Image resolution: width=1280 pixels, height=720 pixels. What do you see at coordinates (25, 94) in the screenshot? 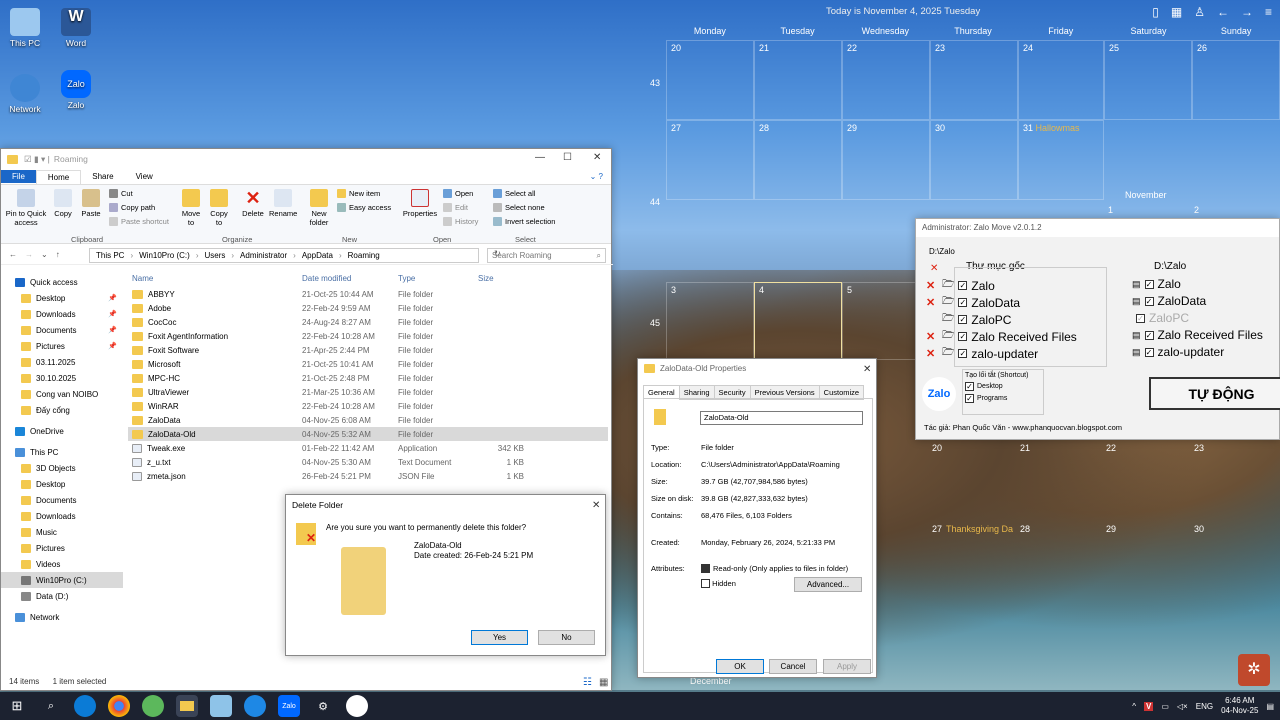
I see `network-desktop-icon: Network` at bounding box center [25, 94].